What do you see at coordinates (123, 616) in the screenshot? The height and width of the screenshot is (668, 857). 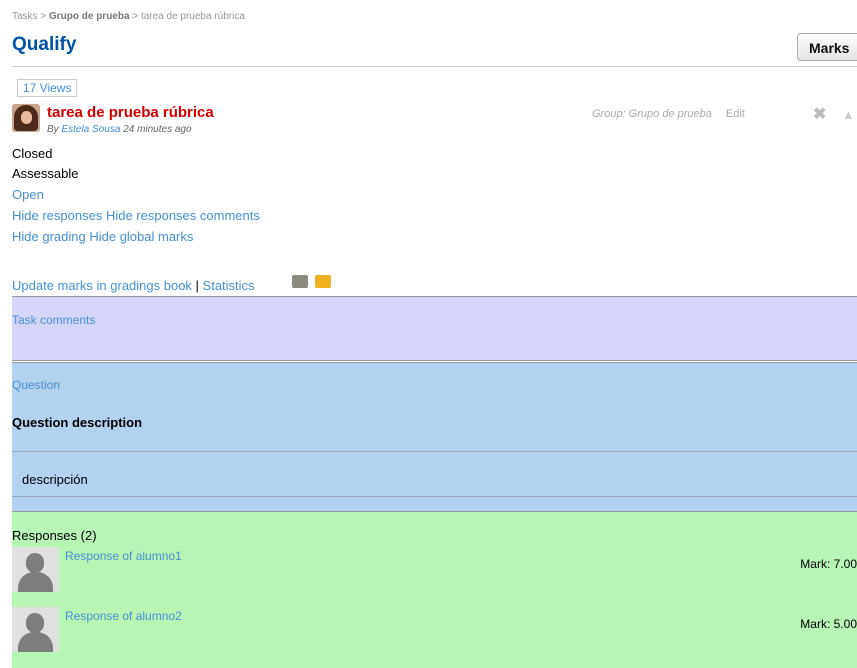 I see `response-link: Response of alumno2` at bounding box center [123, 616].